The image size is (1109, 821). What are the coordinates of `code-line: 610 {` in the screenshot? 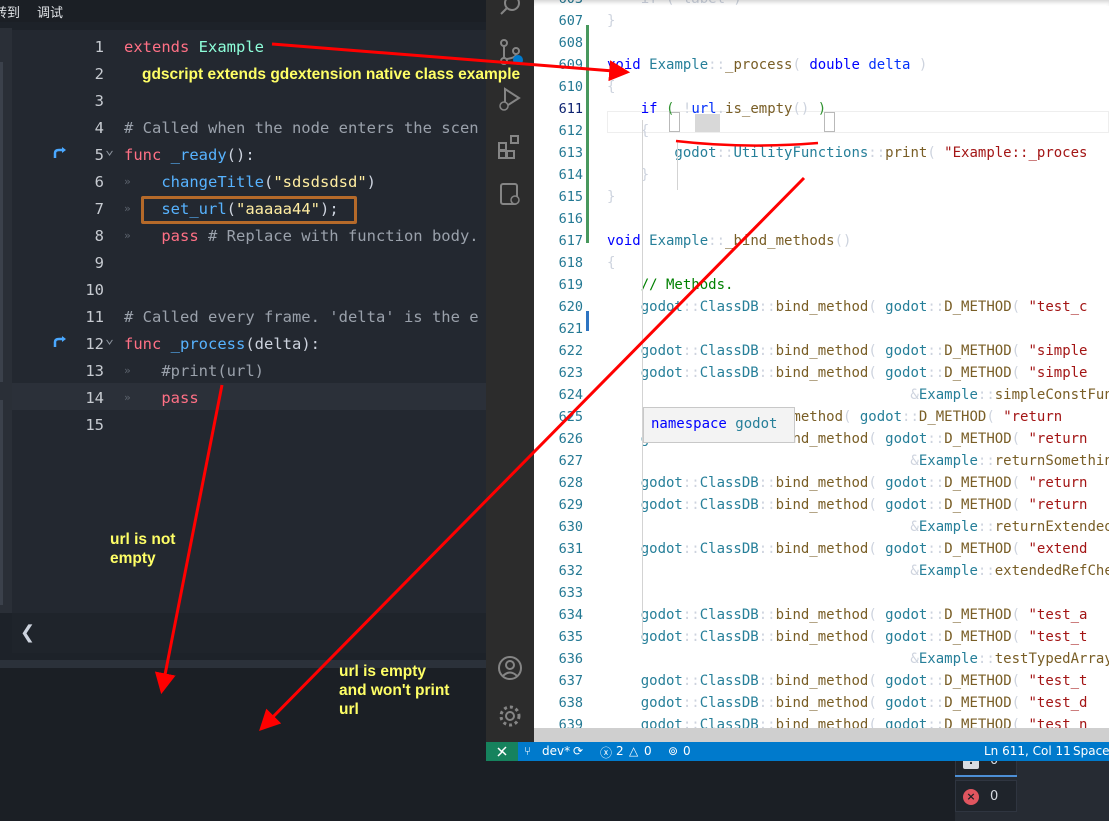 It's located at (821, 87).